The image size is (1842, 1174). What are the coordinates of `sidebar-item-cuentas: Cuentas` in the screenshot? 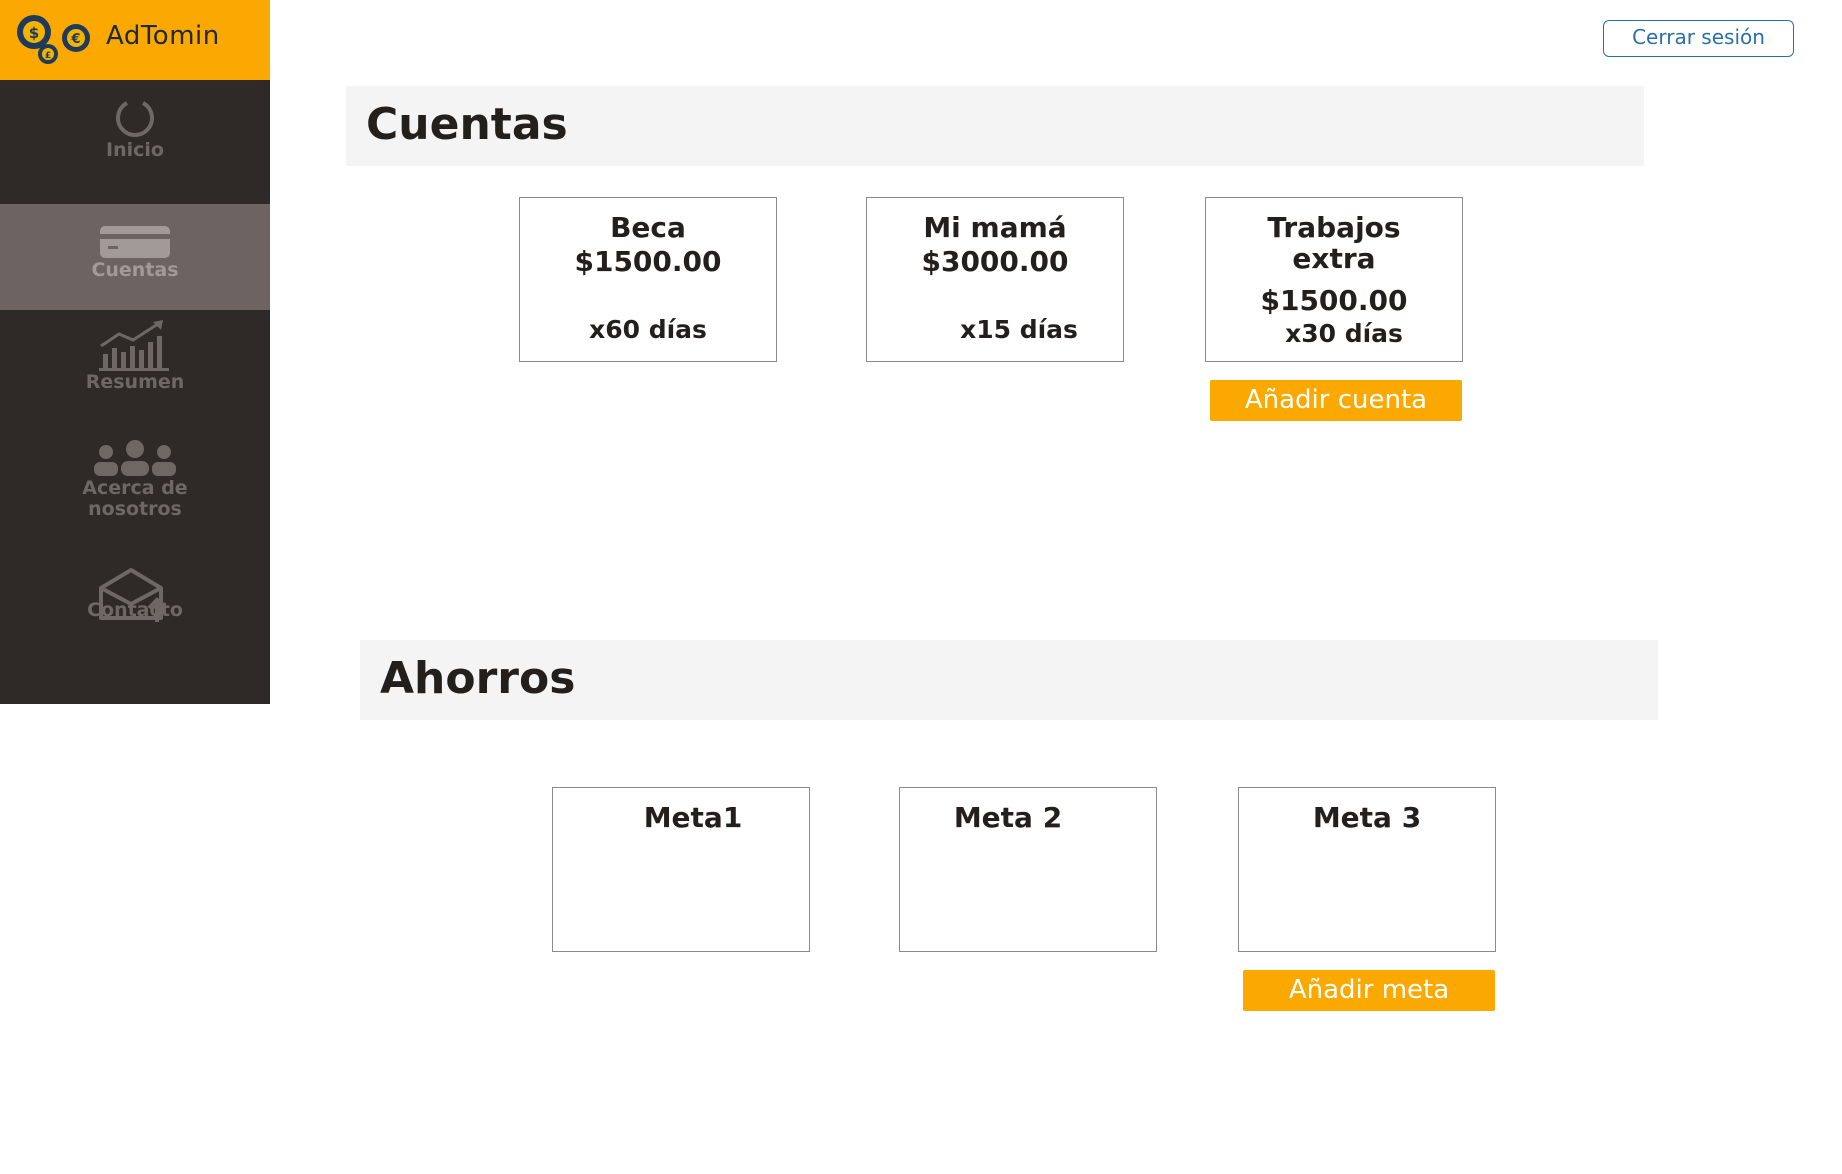 It's located at (135, 257).